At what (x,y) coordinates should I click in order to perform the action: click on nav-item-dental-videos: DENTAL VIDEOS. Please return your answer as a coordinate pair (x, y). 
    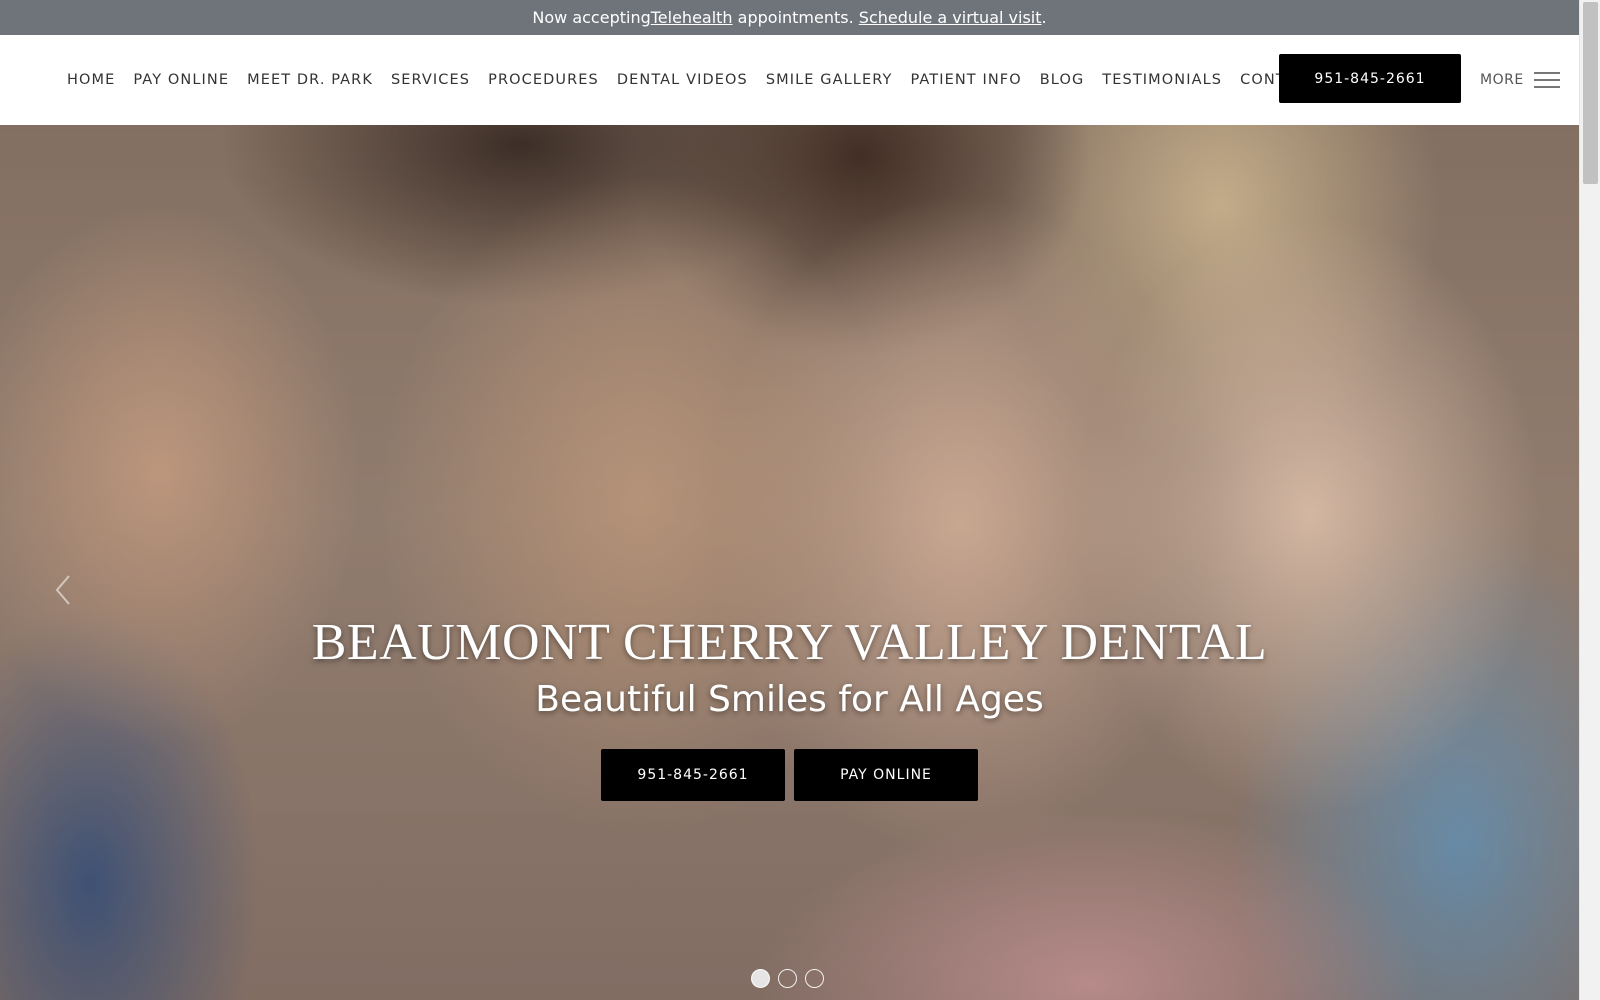
    Looking at the image, I should click on (682, 80).